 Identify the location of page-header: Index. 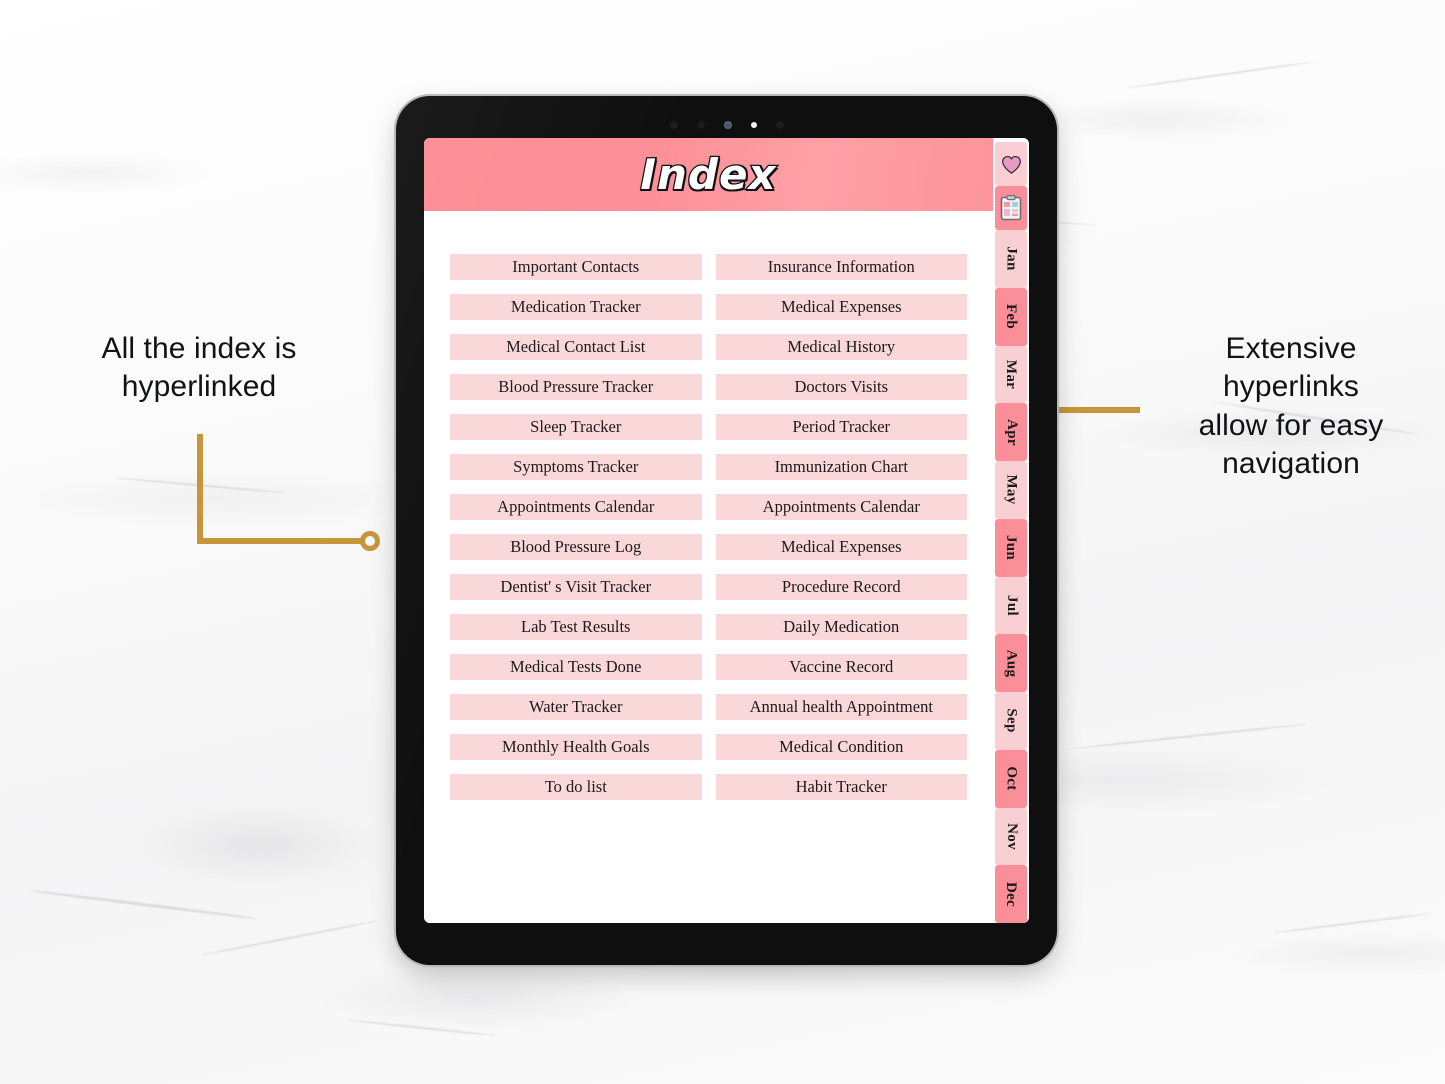
(708, 174).